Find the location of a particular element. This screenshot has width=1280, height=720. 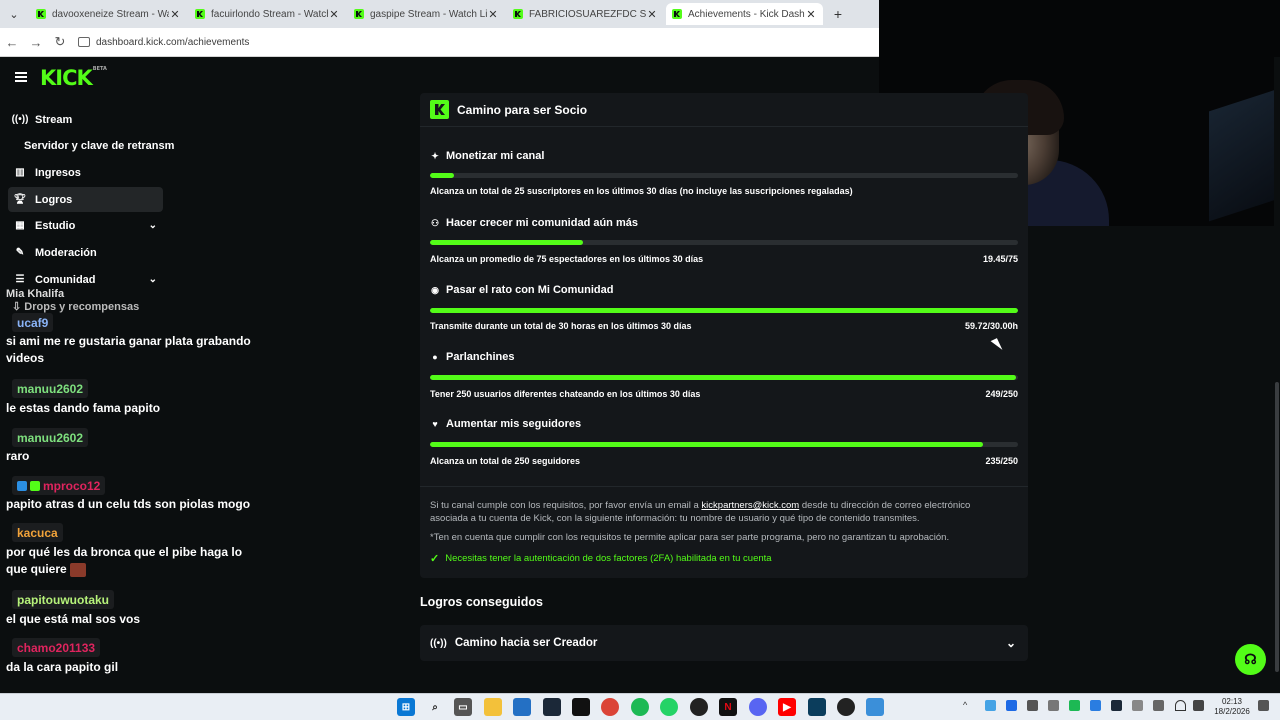

goal-progress-fill is located at coordinates (506, 242).